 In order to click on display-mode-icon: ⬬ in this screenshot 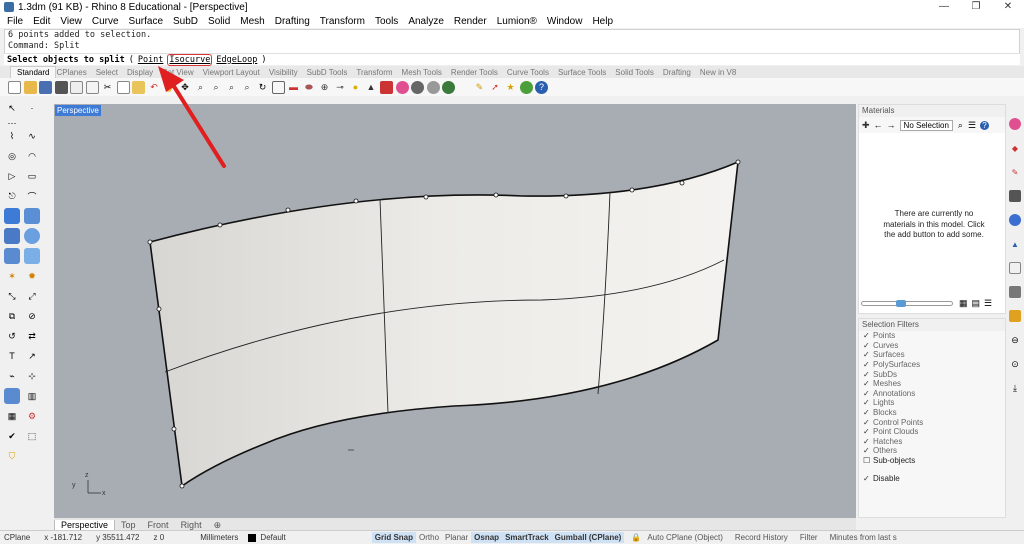, I will do `click(309, 87)`.